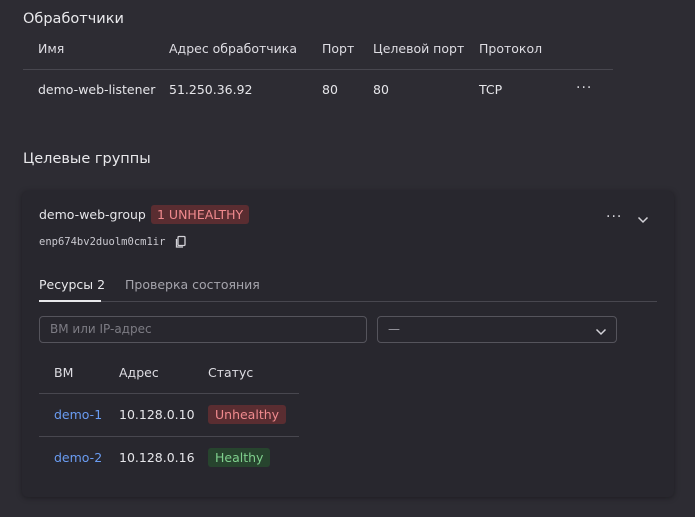 This screenshot has width=695, height=517. What do you see at coordinates (497, 329) in the screenshot?
I see `status-select: —` at bounding box center [497, 329].